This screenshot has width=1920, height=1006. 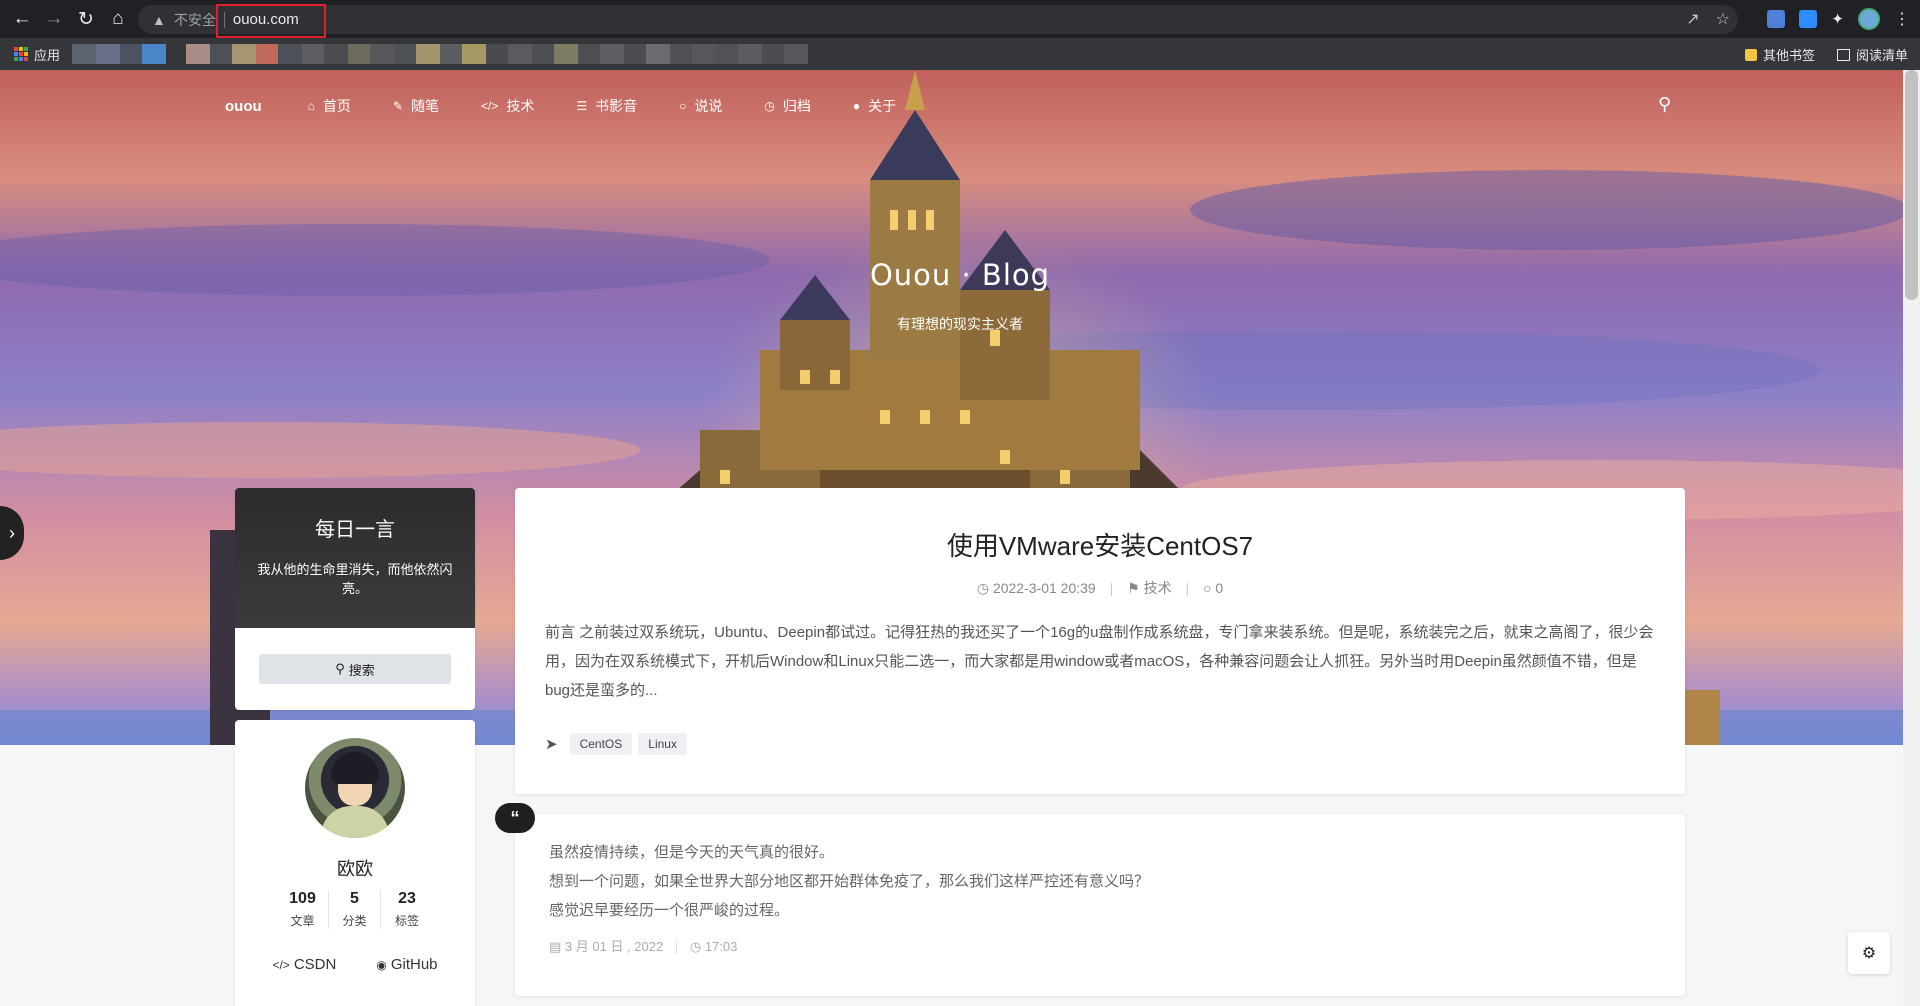 I want to click on talk-meta: ▤ 3 月 01 日 , 2022 | ◷ 17:03, so click(x=643, y=945).